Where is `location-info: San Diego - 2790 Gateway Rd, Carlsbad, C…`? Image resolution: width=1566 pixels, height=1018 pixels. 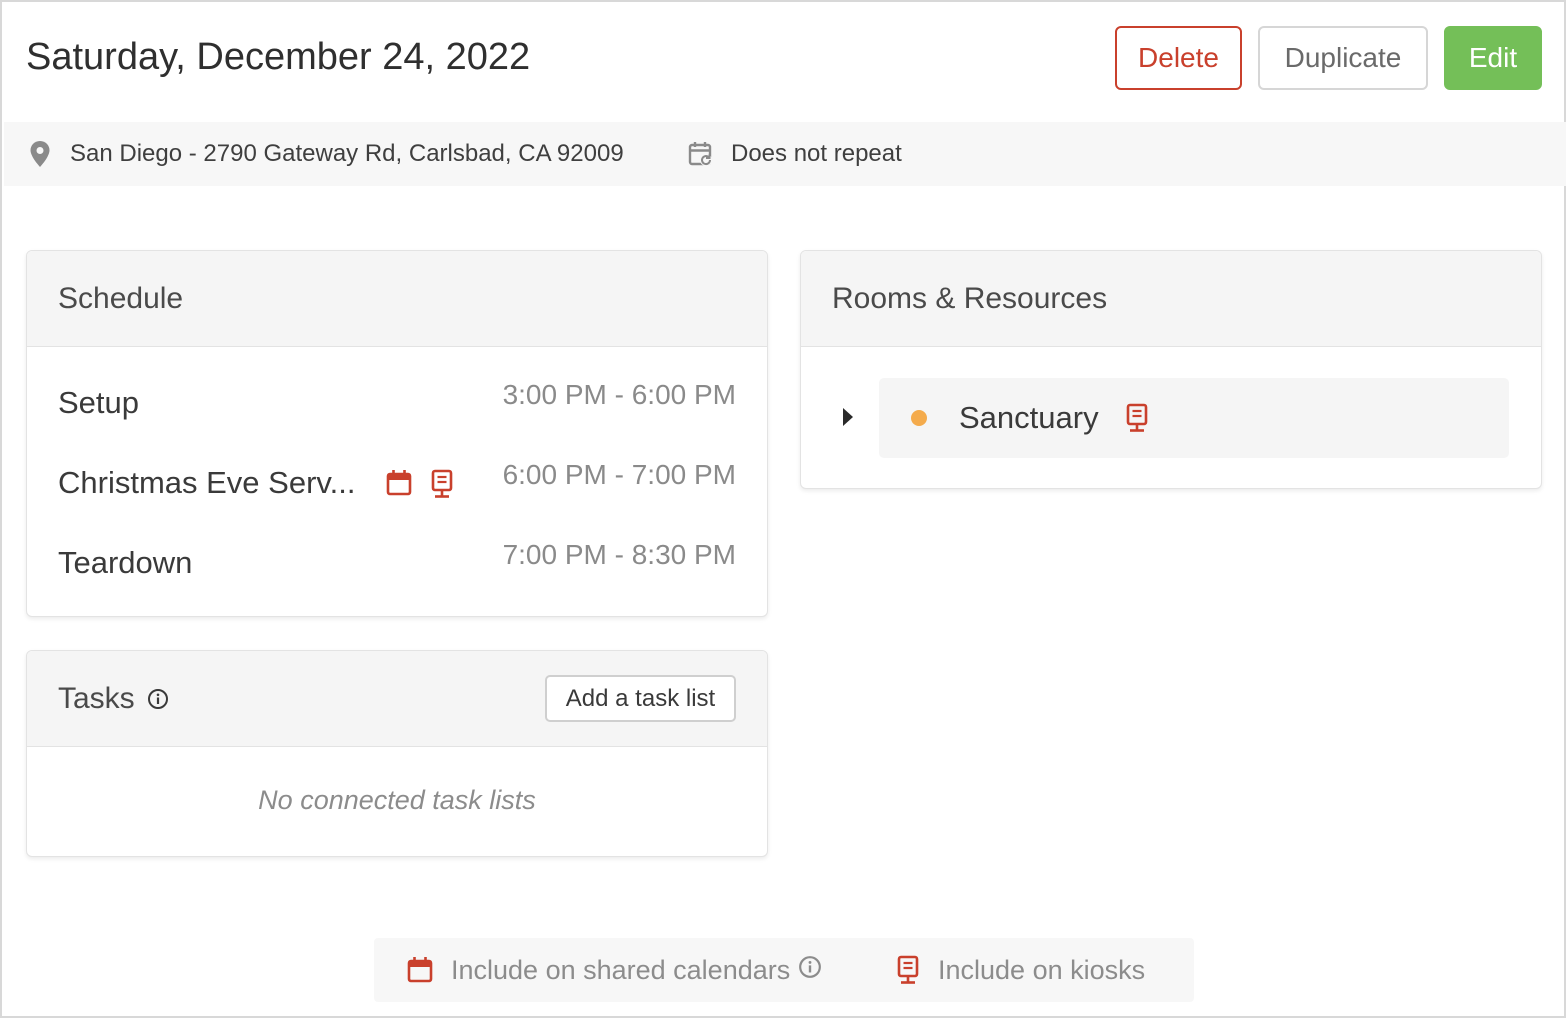 location-info: San Diego - 2790 Gateway Rd, Carlsbad, C… is located at coordinates (326, 154).